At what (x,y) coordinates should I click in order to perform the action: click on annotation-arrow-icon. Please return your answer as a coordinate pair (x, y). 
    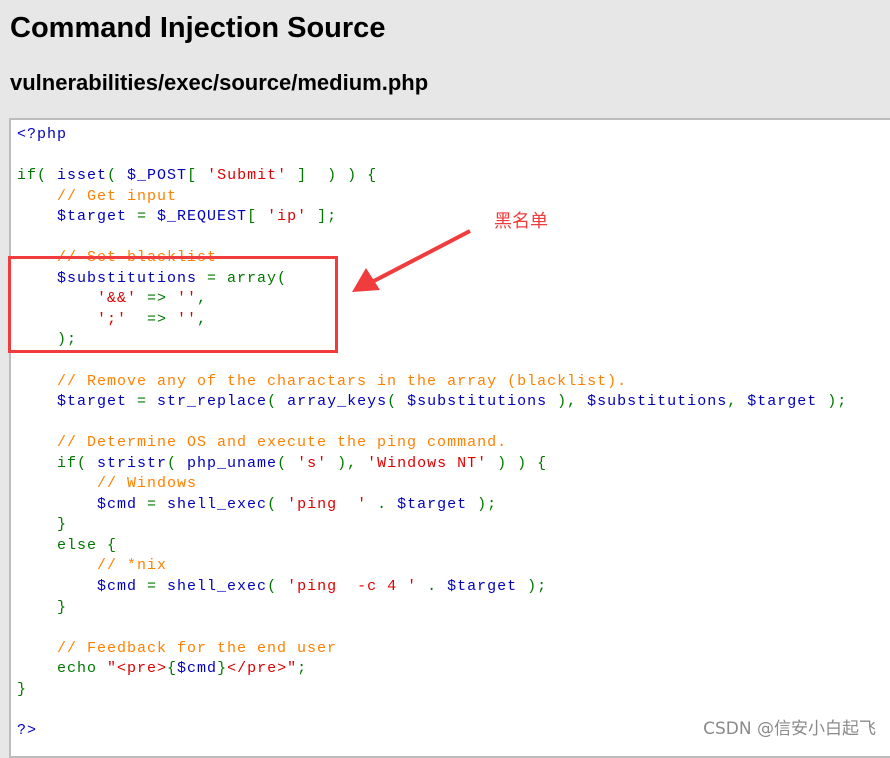
    Looking at the image, I should click on (411, 260).